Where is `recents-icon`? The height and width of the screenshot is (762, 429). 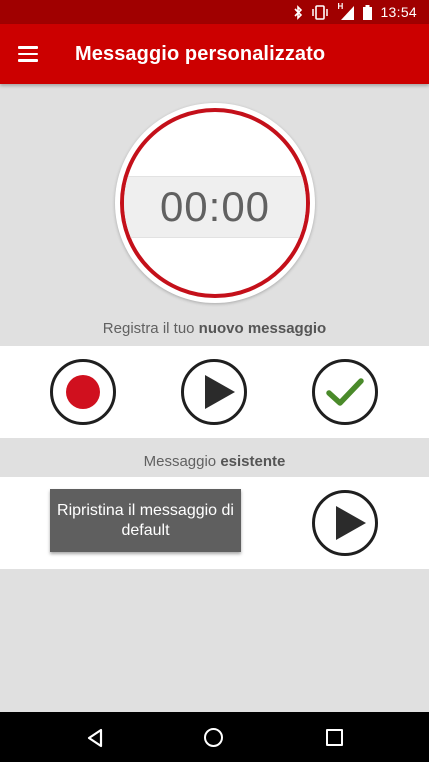 recents-icon is located at coordinates (334, 737).